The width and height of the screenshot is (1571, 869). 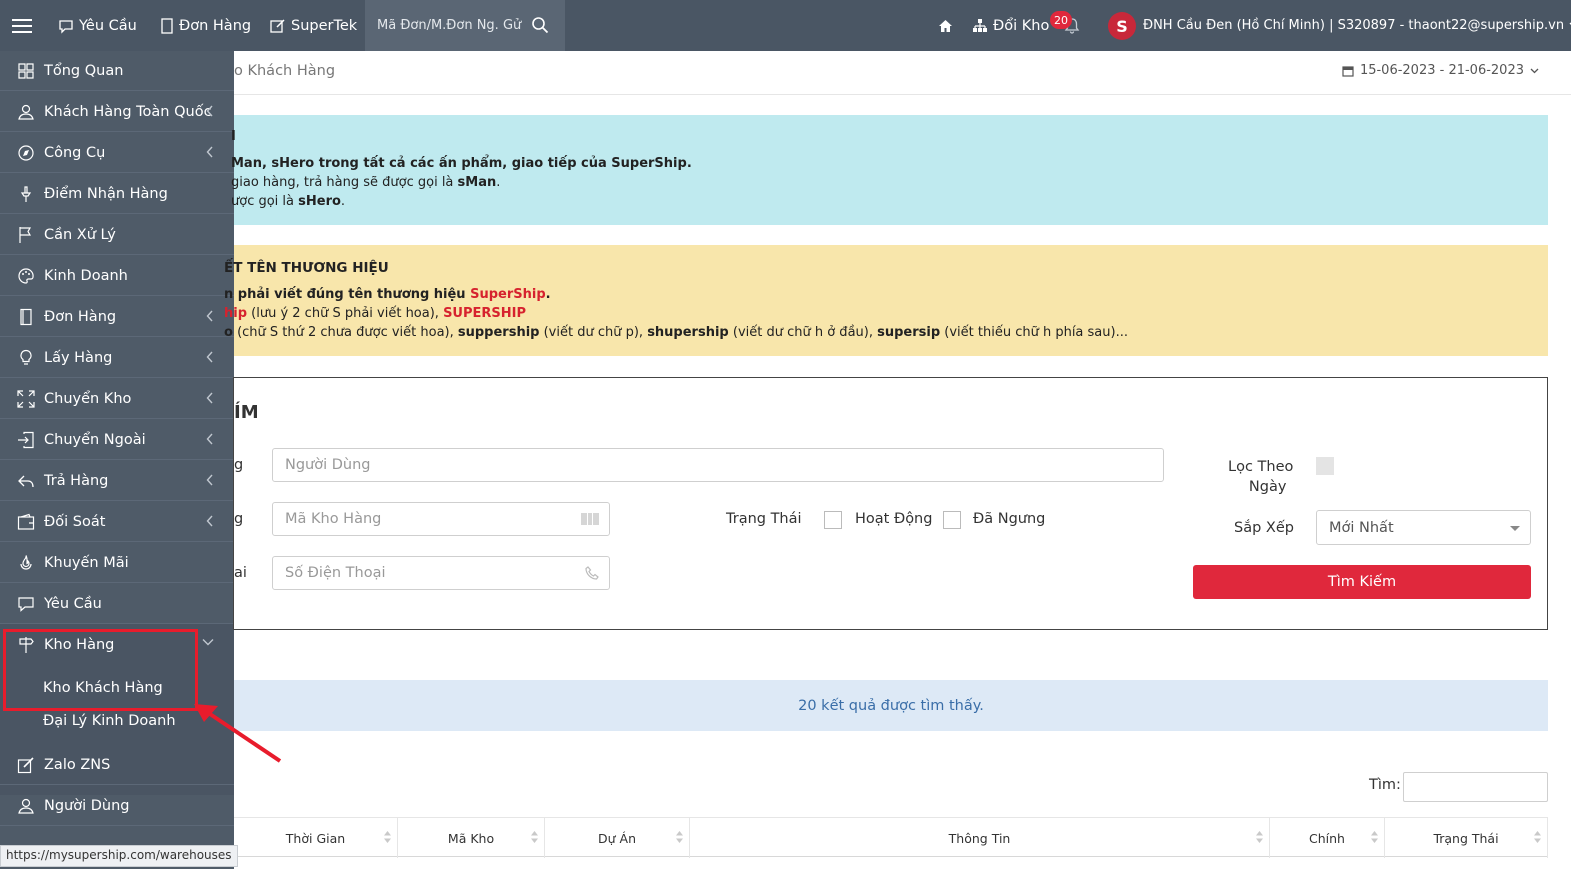 What do you see at coordinates (324, 25) in the screenshot?
I see `nav-supertek-label: SuperTek` at bounding box center [324, 25].